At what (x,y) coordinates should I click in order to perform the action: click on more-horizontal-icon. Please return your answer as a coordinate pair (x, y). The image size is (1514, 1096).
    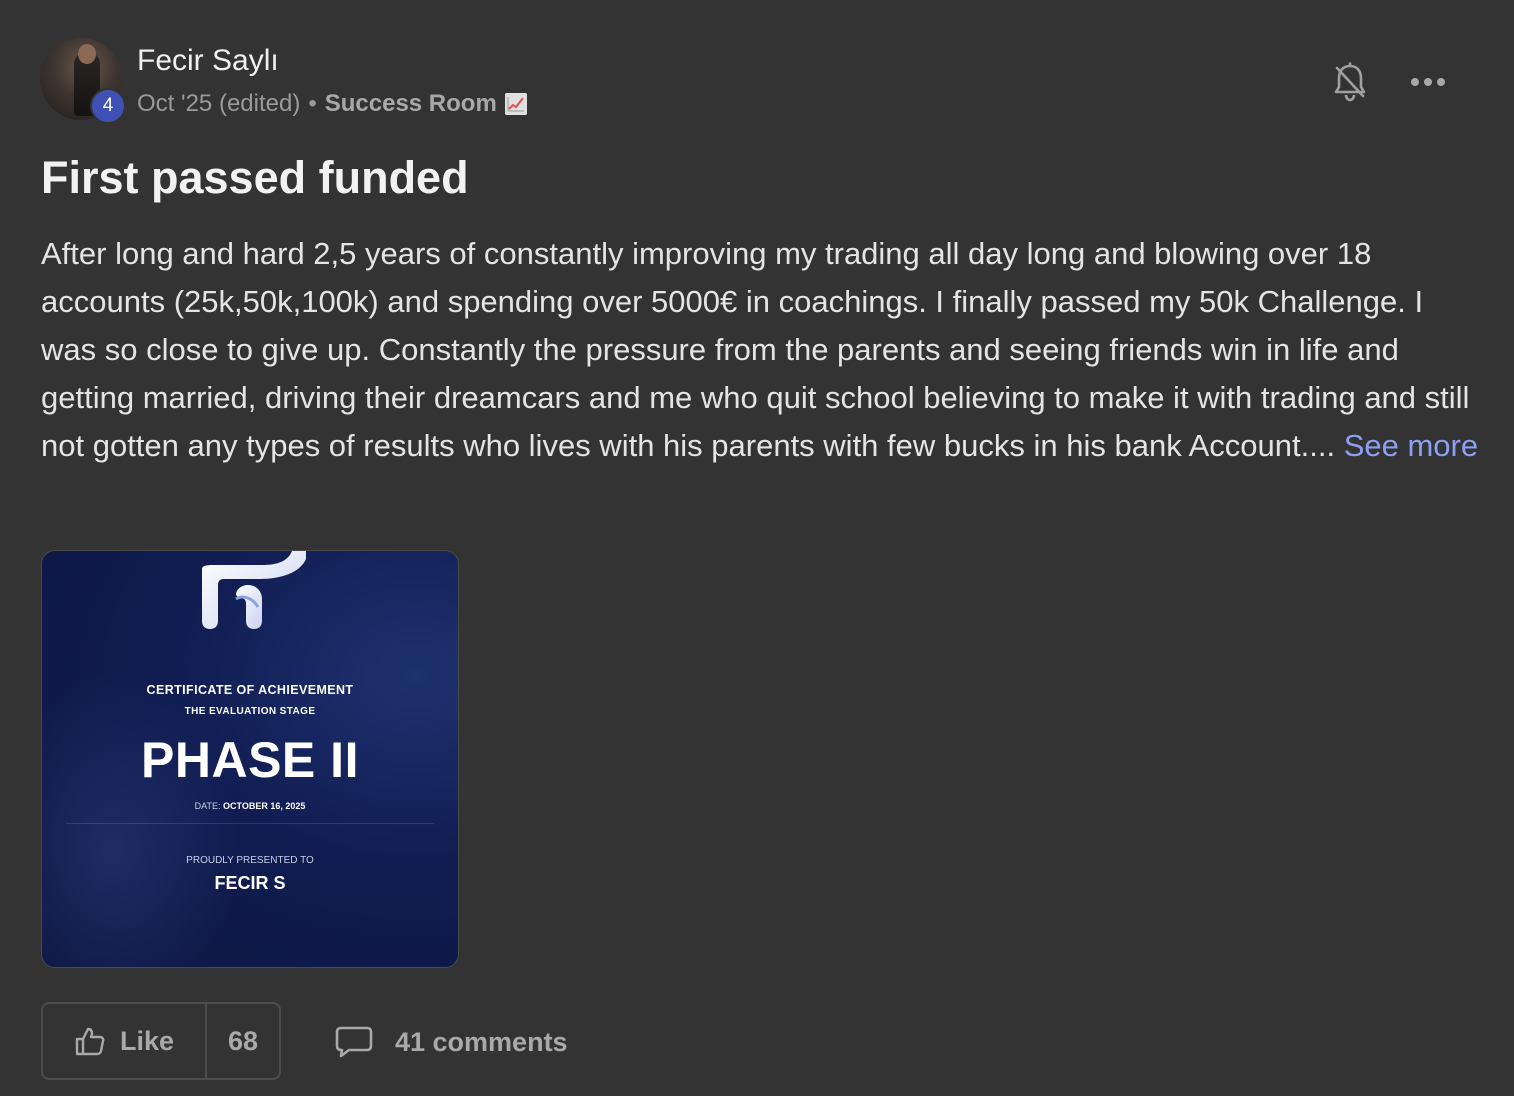
    Looking at the image, I should click on (1428, 82).